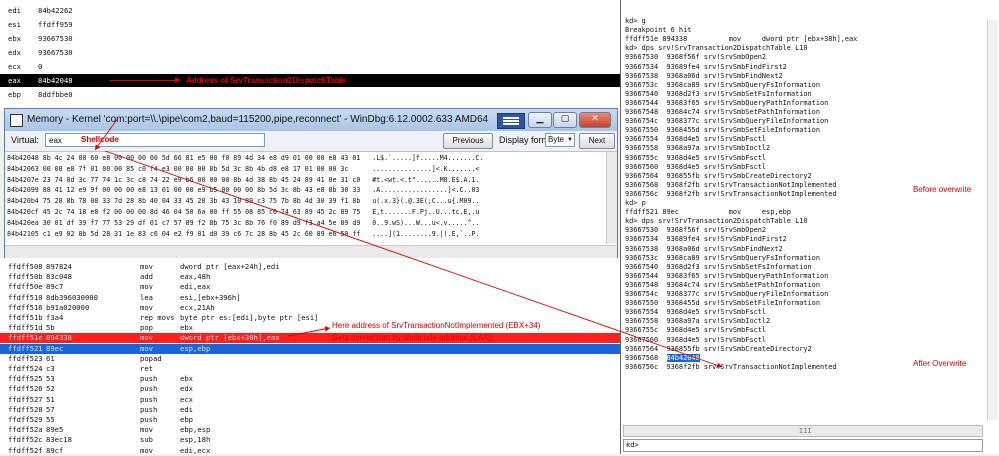 This screenshot has width=999, height=456. I want to click on instruction-operands: ebp,esp, so click(195, 430).